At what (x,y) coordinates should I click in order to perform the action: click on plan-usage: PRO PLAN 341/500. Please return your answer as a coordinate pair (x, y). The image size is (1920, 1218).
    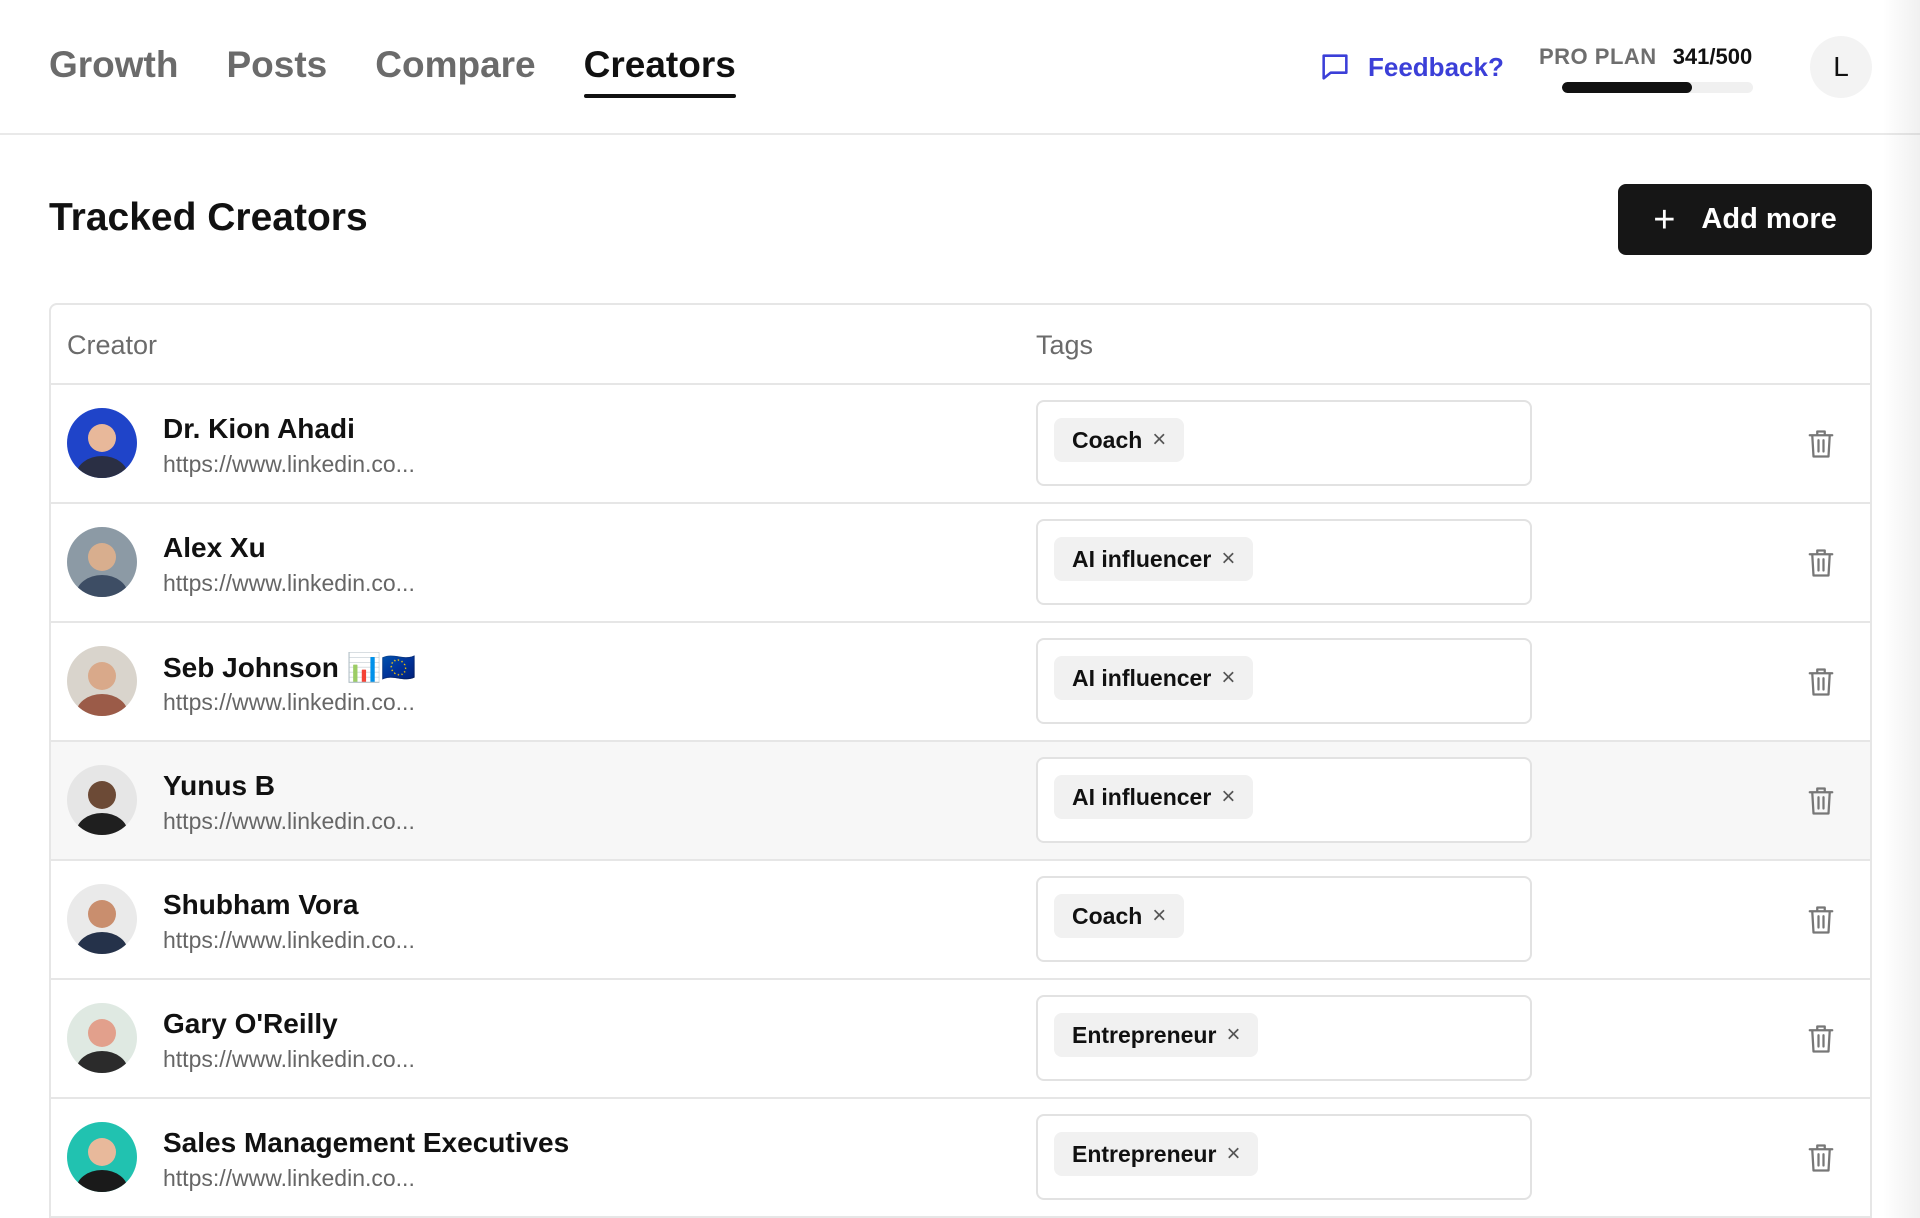
    Looking at the image, I should click on (1647, 68).